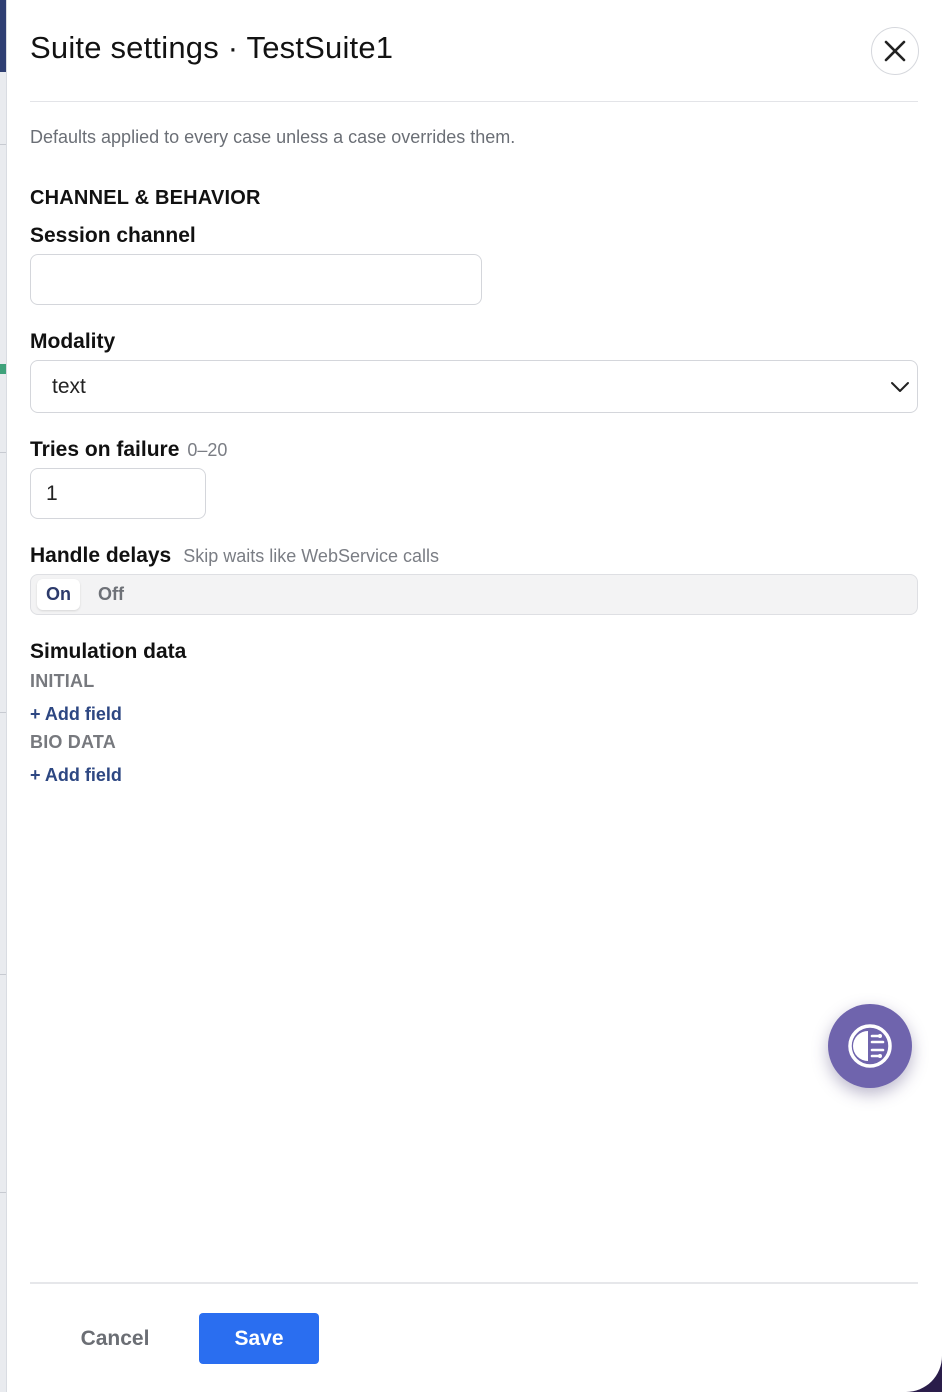  I want to click on handle-delays-toggle: On Off, so click(474, 594).